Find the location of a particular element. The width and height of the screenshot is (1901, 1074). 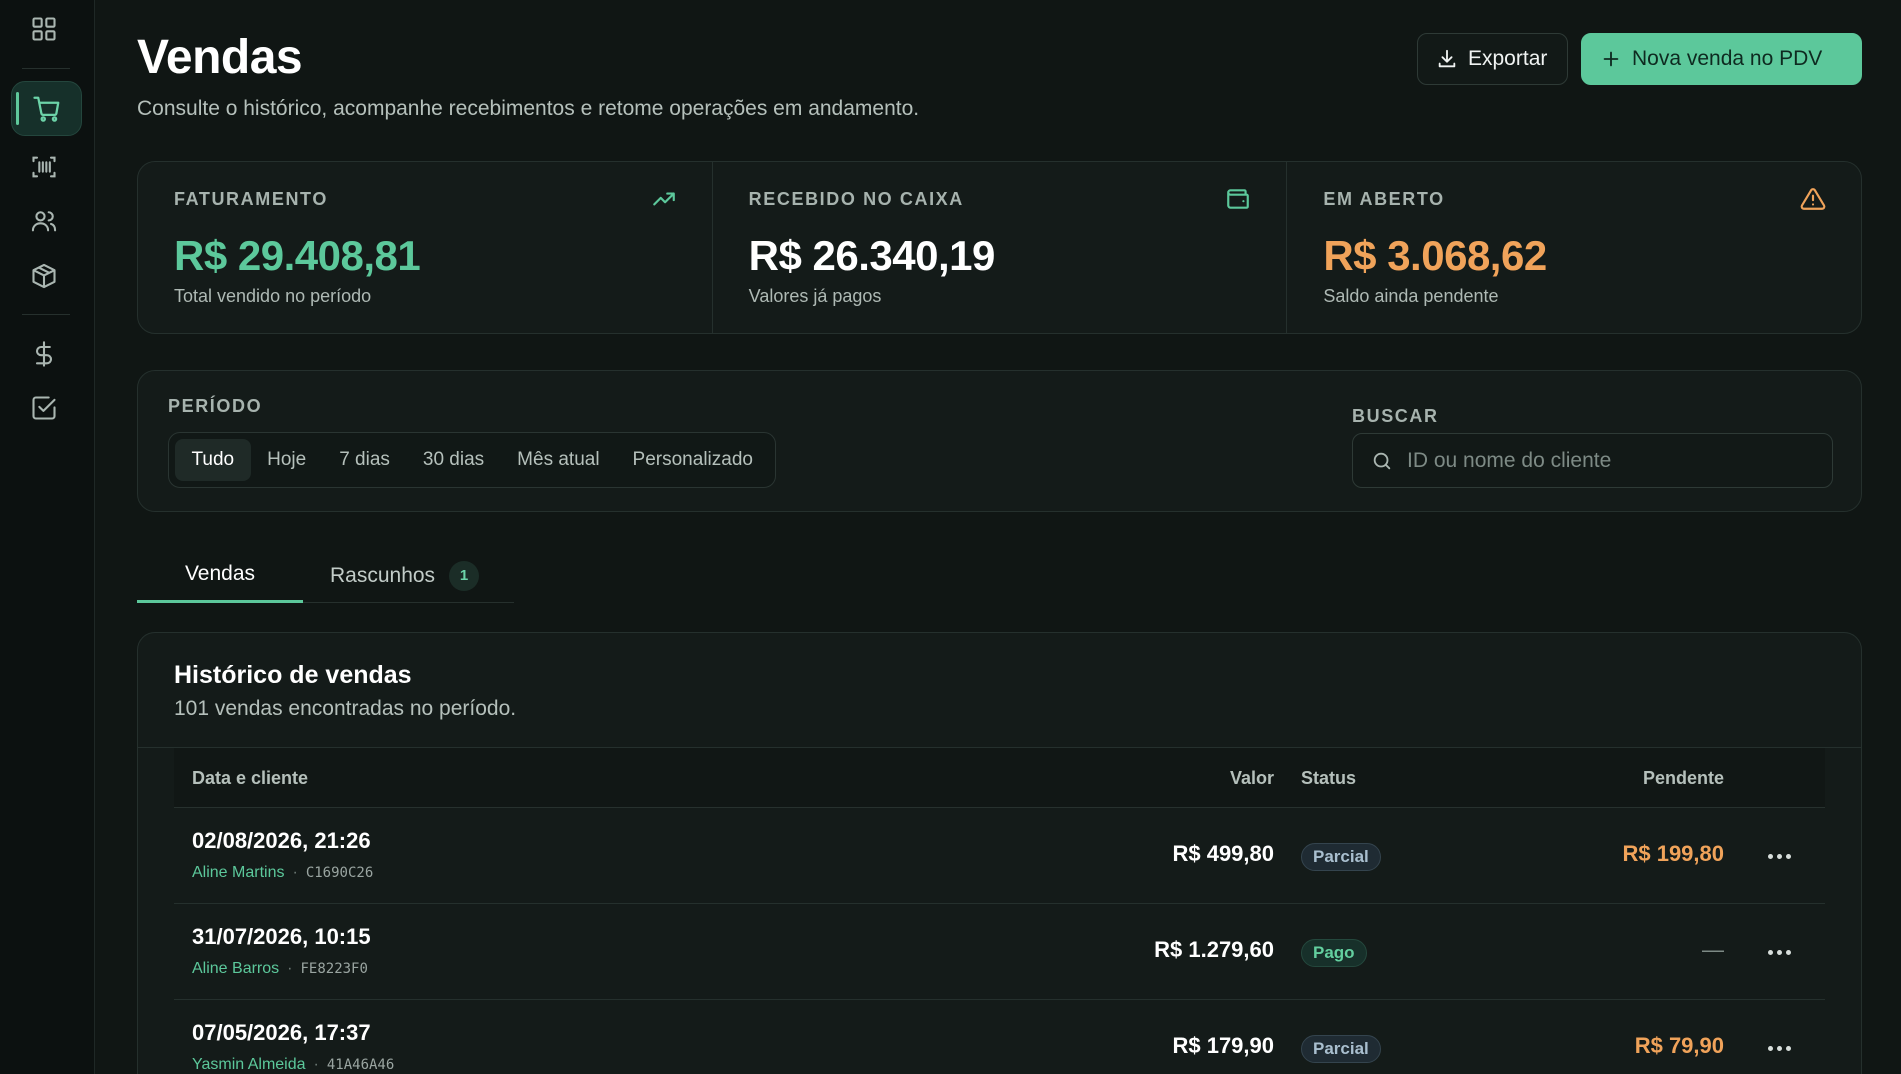

stat-caption: Saldo ainda pendente is located at coordinates (1411, 296).